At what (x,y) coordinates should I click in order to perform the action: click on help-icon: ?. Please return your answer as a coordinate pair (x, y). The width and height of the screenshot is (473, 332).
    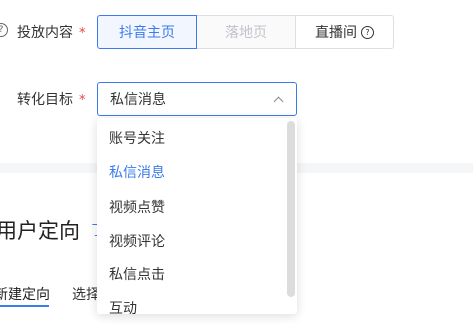
    Looking at the image, I should click on (4, 30).